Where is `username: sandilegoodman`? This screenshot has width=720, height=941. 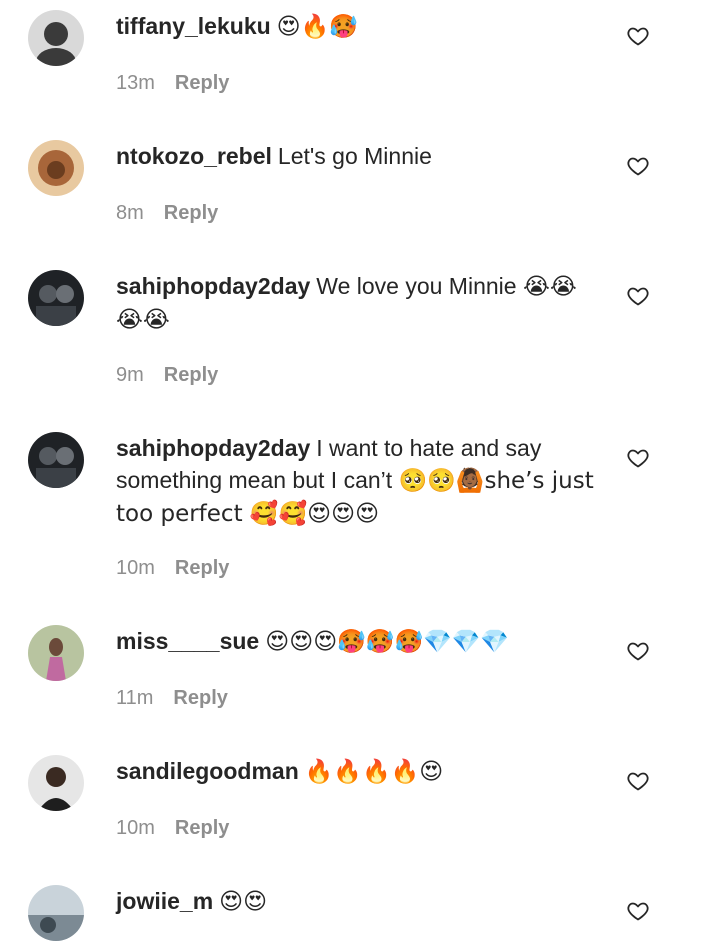
username: sandilegoodman is located at coordinates (207, 771).